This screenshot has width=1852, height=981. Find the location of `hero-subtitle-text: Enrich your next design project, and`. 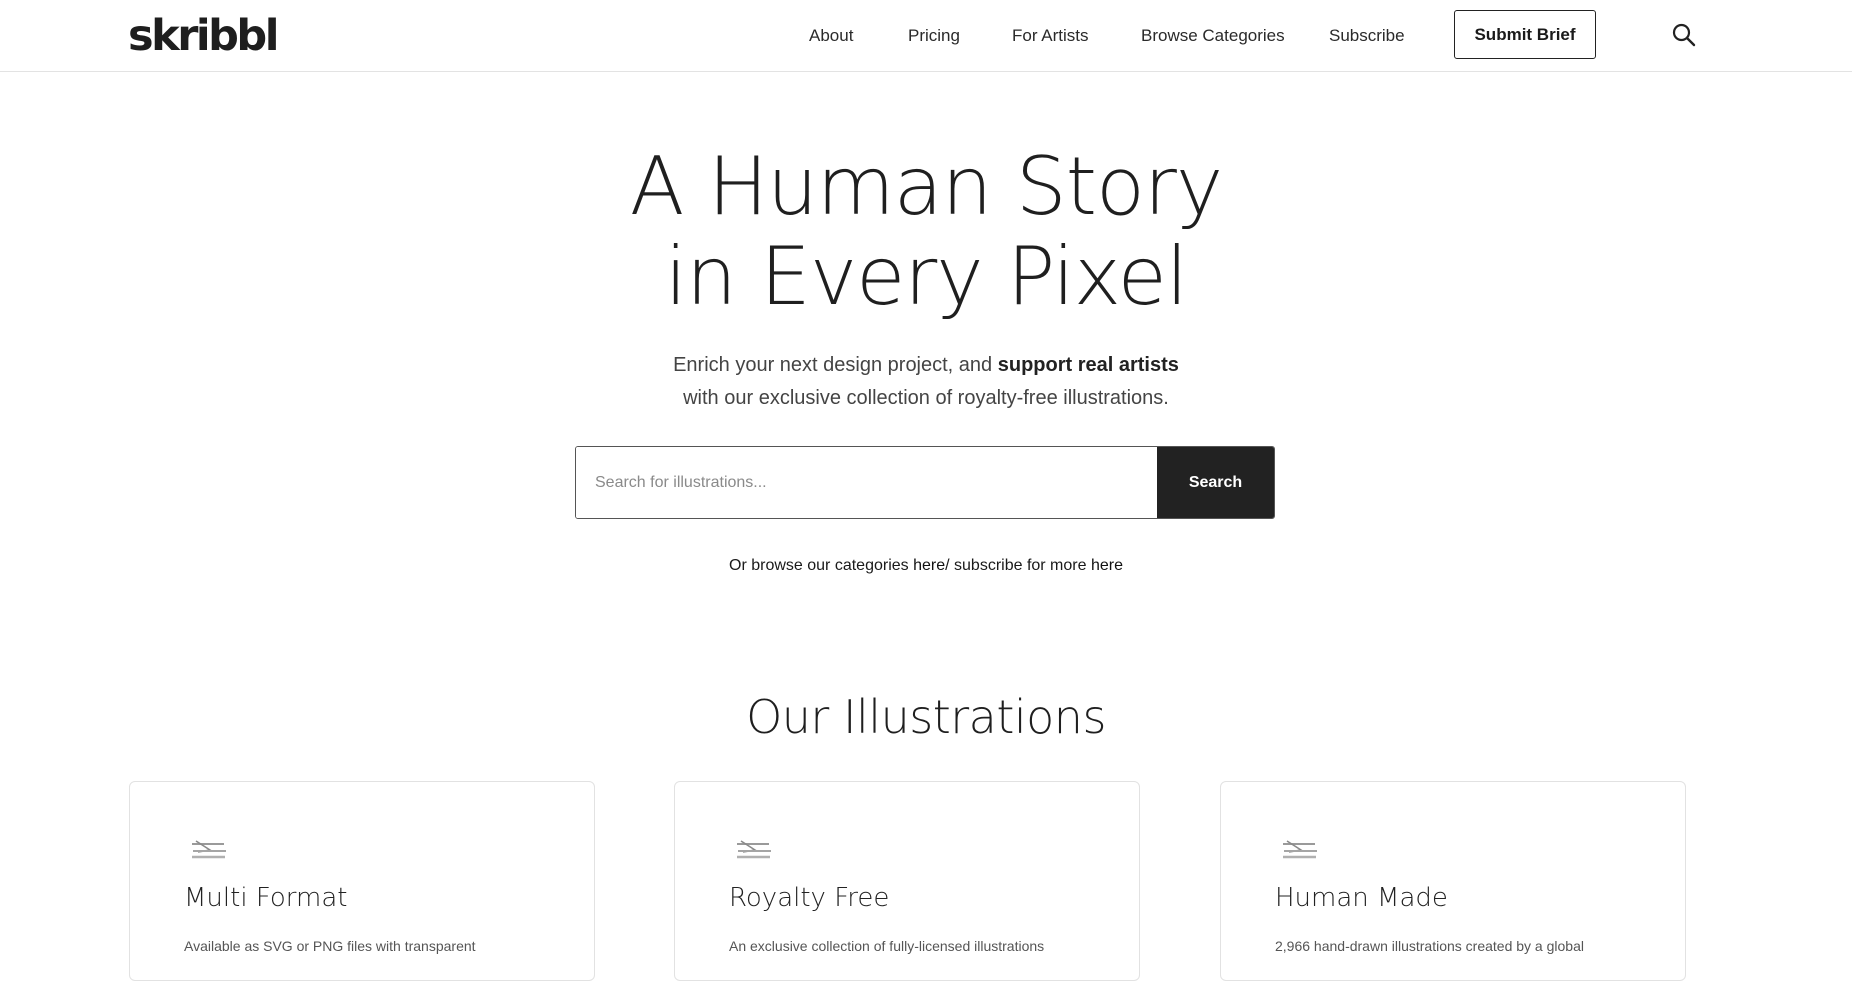

hero-subtitle-text: Enrich your next design project, and is located at coordinates (835, 365).